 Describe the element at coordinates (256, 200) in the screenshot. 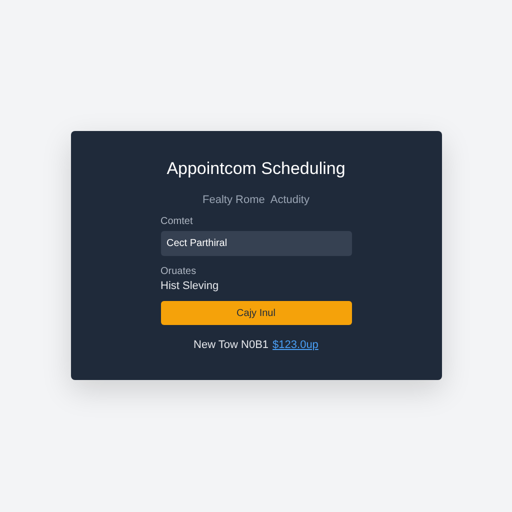

I see `subtitle: Fealty Rome Actudity` at that location.